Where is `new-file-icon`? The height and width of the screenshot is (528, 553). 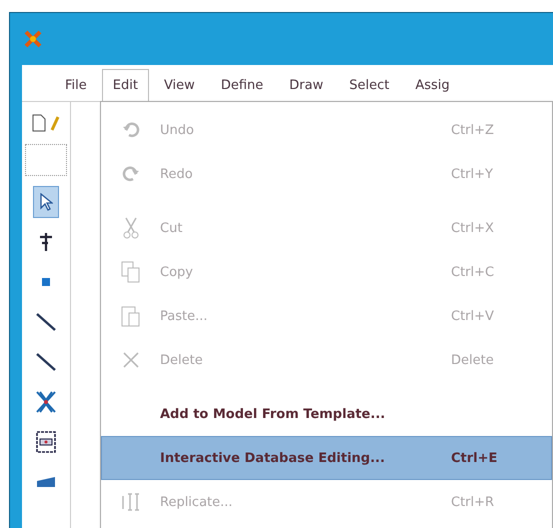
new-file-icon is located at coordinates (39, 123).